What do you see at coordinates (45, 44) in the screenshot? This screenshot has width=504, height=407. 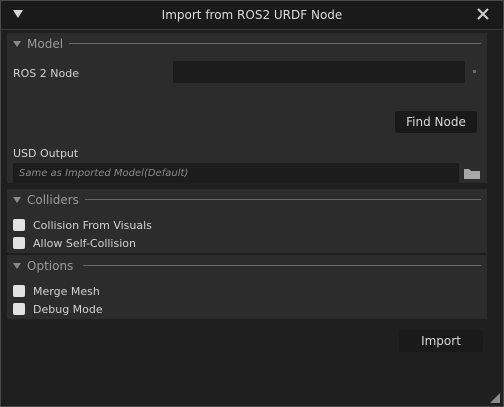 I see `model-section-label: Model` at bounding box center [45, 44].